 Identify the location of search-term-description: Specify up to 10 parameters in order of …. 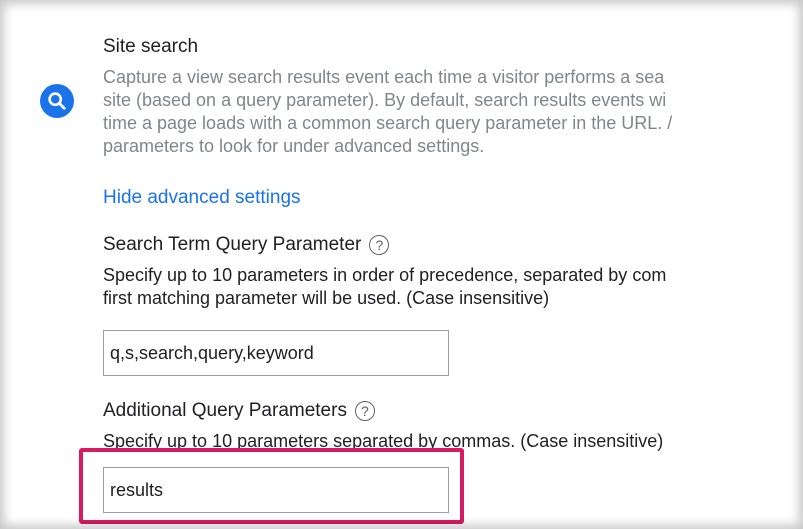
(384, 287).